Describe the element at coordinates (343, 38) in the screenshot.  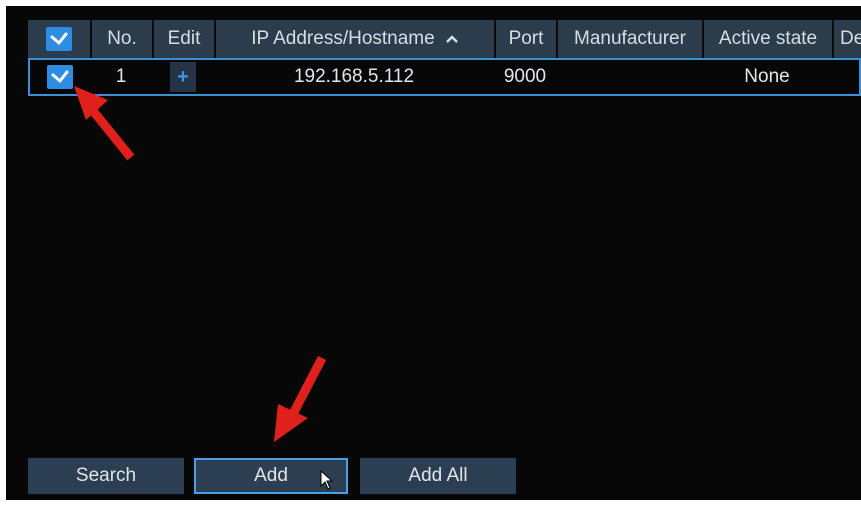
I see `column-header-ip-label: IP Address/Hostname` at that location.